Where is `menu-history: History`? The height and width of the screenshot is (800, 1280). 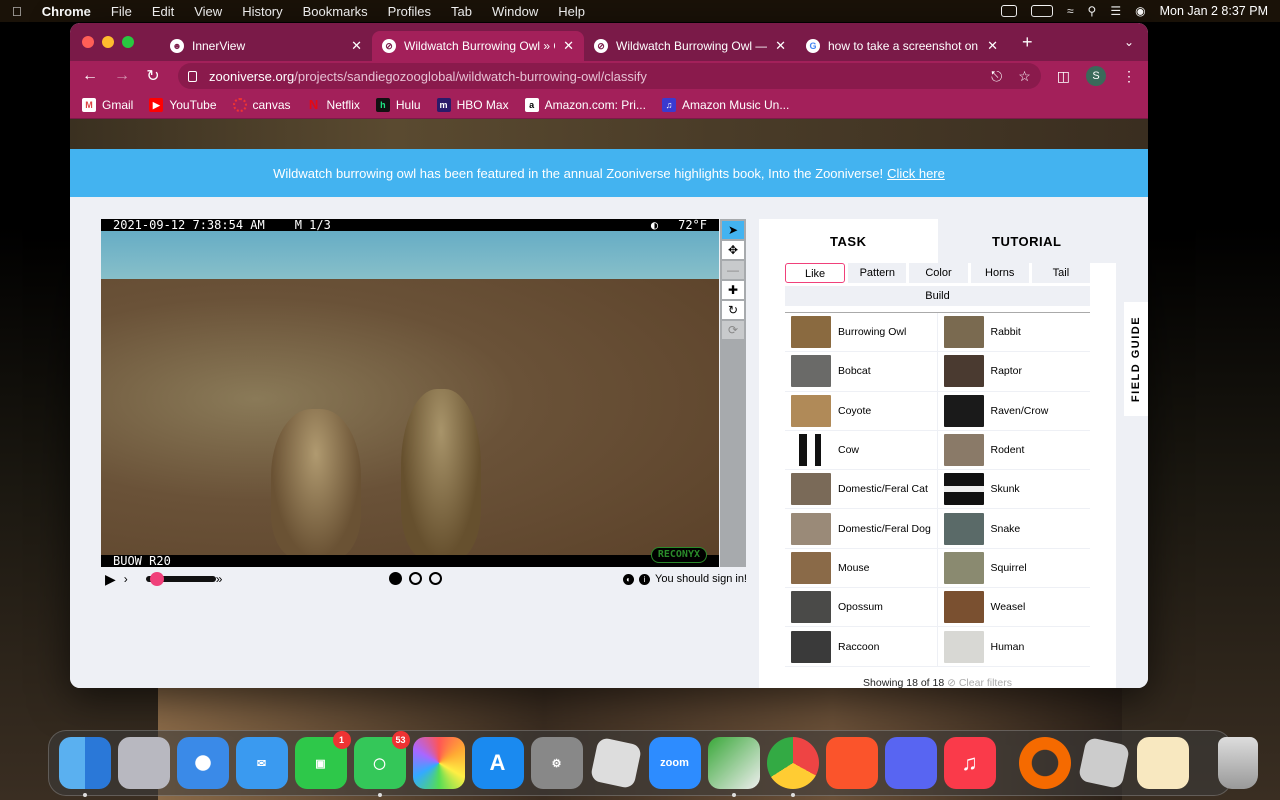
menu-history: History is located at coordinates (262, 11).